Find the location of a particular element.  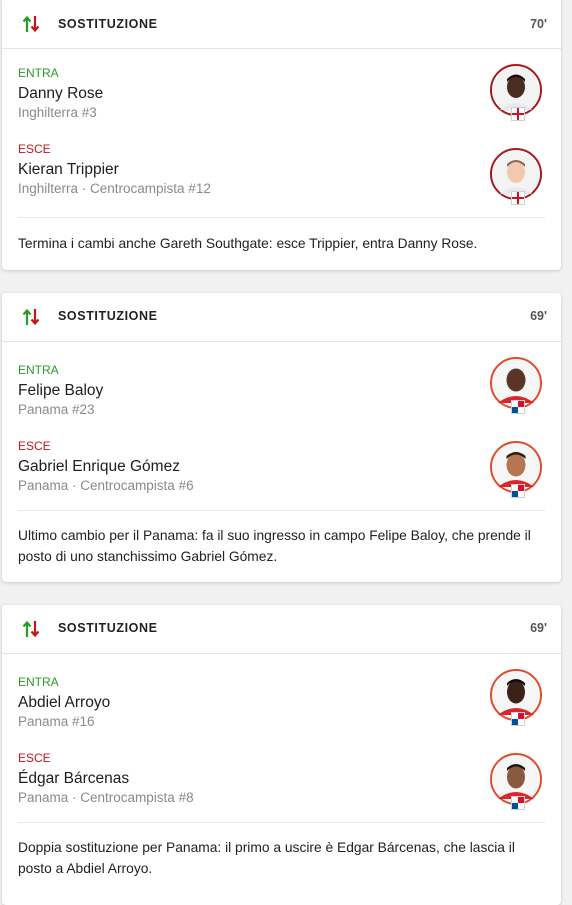

player-name: Édgar Bárcenas is located at coordinates (106, 779).